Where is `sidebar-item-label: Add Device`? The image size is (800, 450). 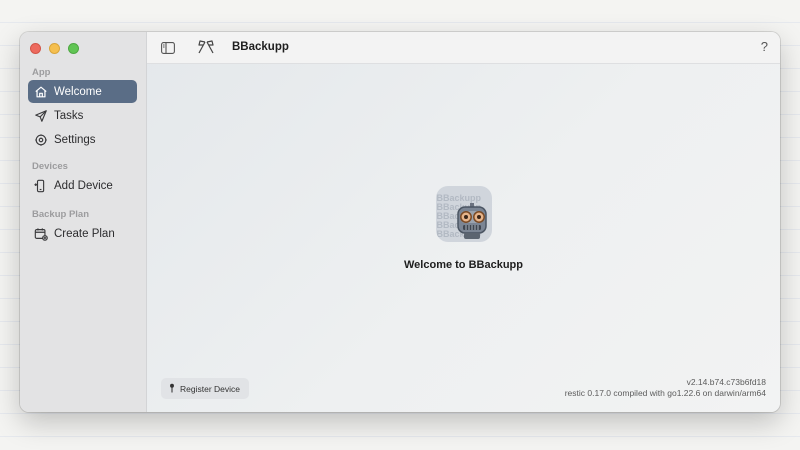
sidebar-item-label: Add Device is located at coordinates (83, 185).